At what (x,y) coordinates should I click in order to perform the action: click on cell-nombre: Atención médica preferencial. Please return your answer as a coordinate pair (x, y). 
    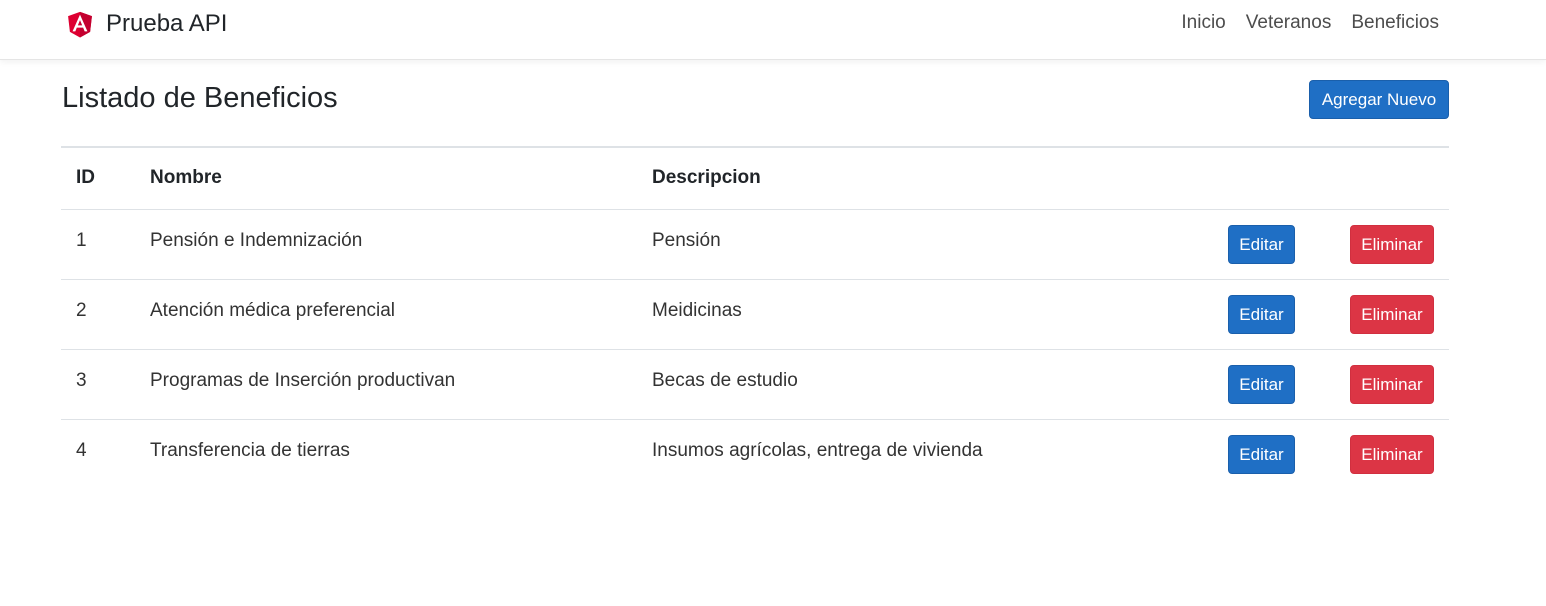
    Looking at the image, I should click on (273, 310).